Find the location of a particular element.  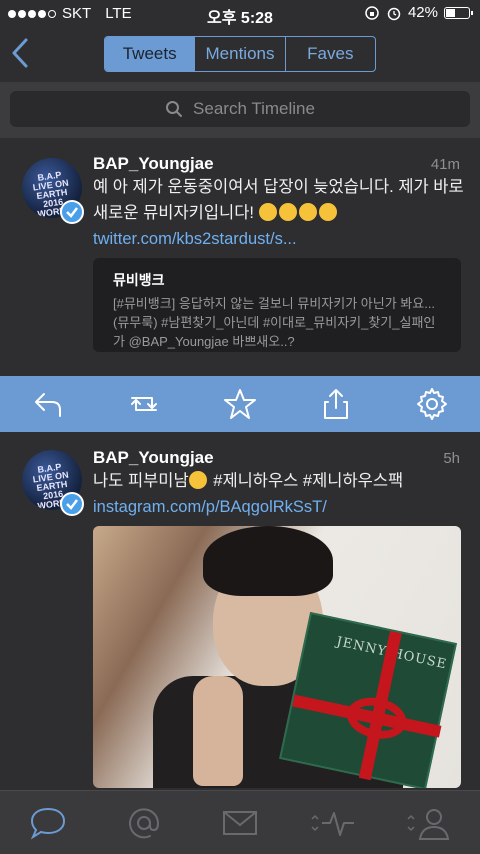

tab-bar is located at coordinates (240, 822).